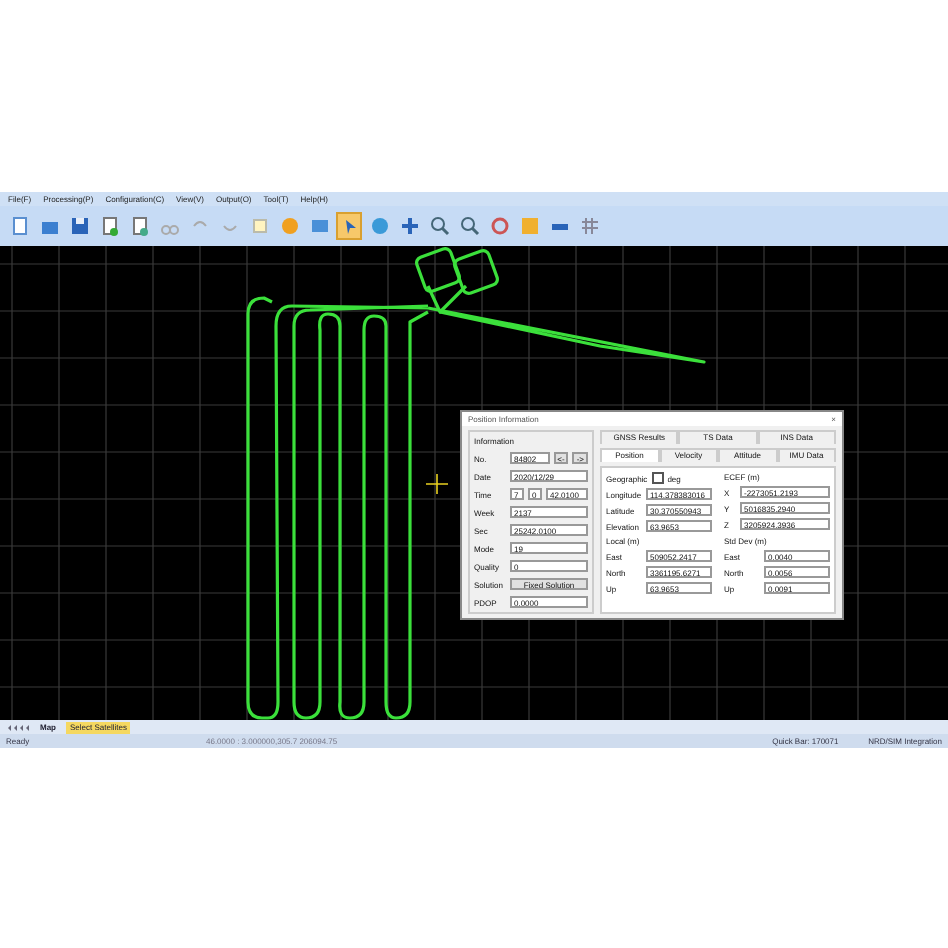 This screenshot has height=948, width=948. Describe the element at coordinates (437, 484) in the screenshot. I see `crosshair-icon` at that location.